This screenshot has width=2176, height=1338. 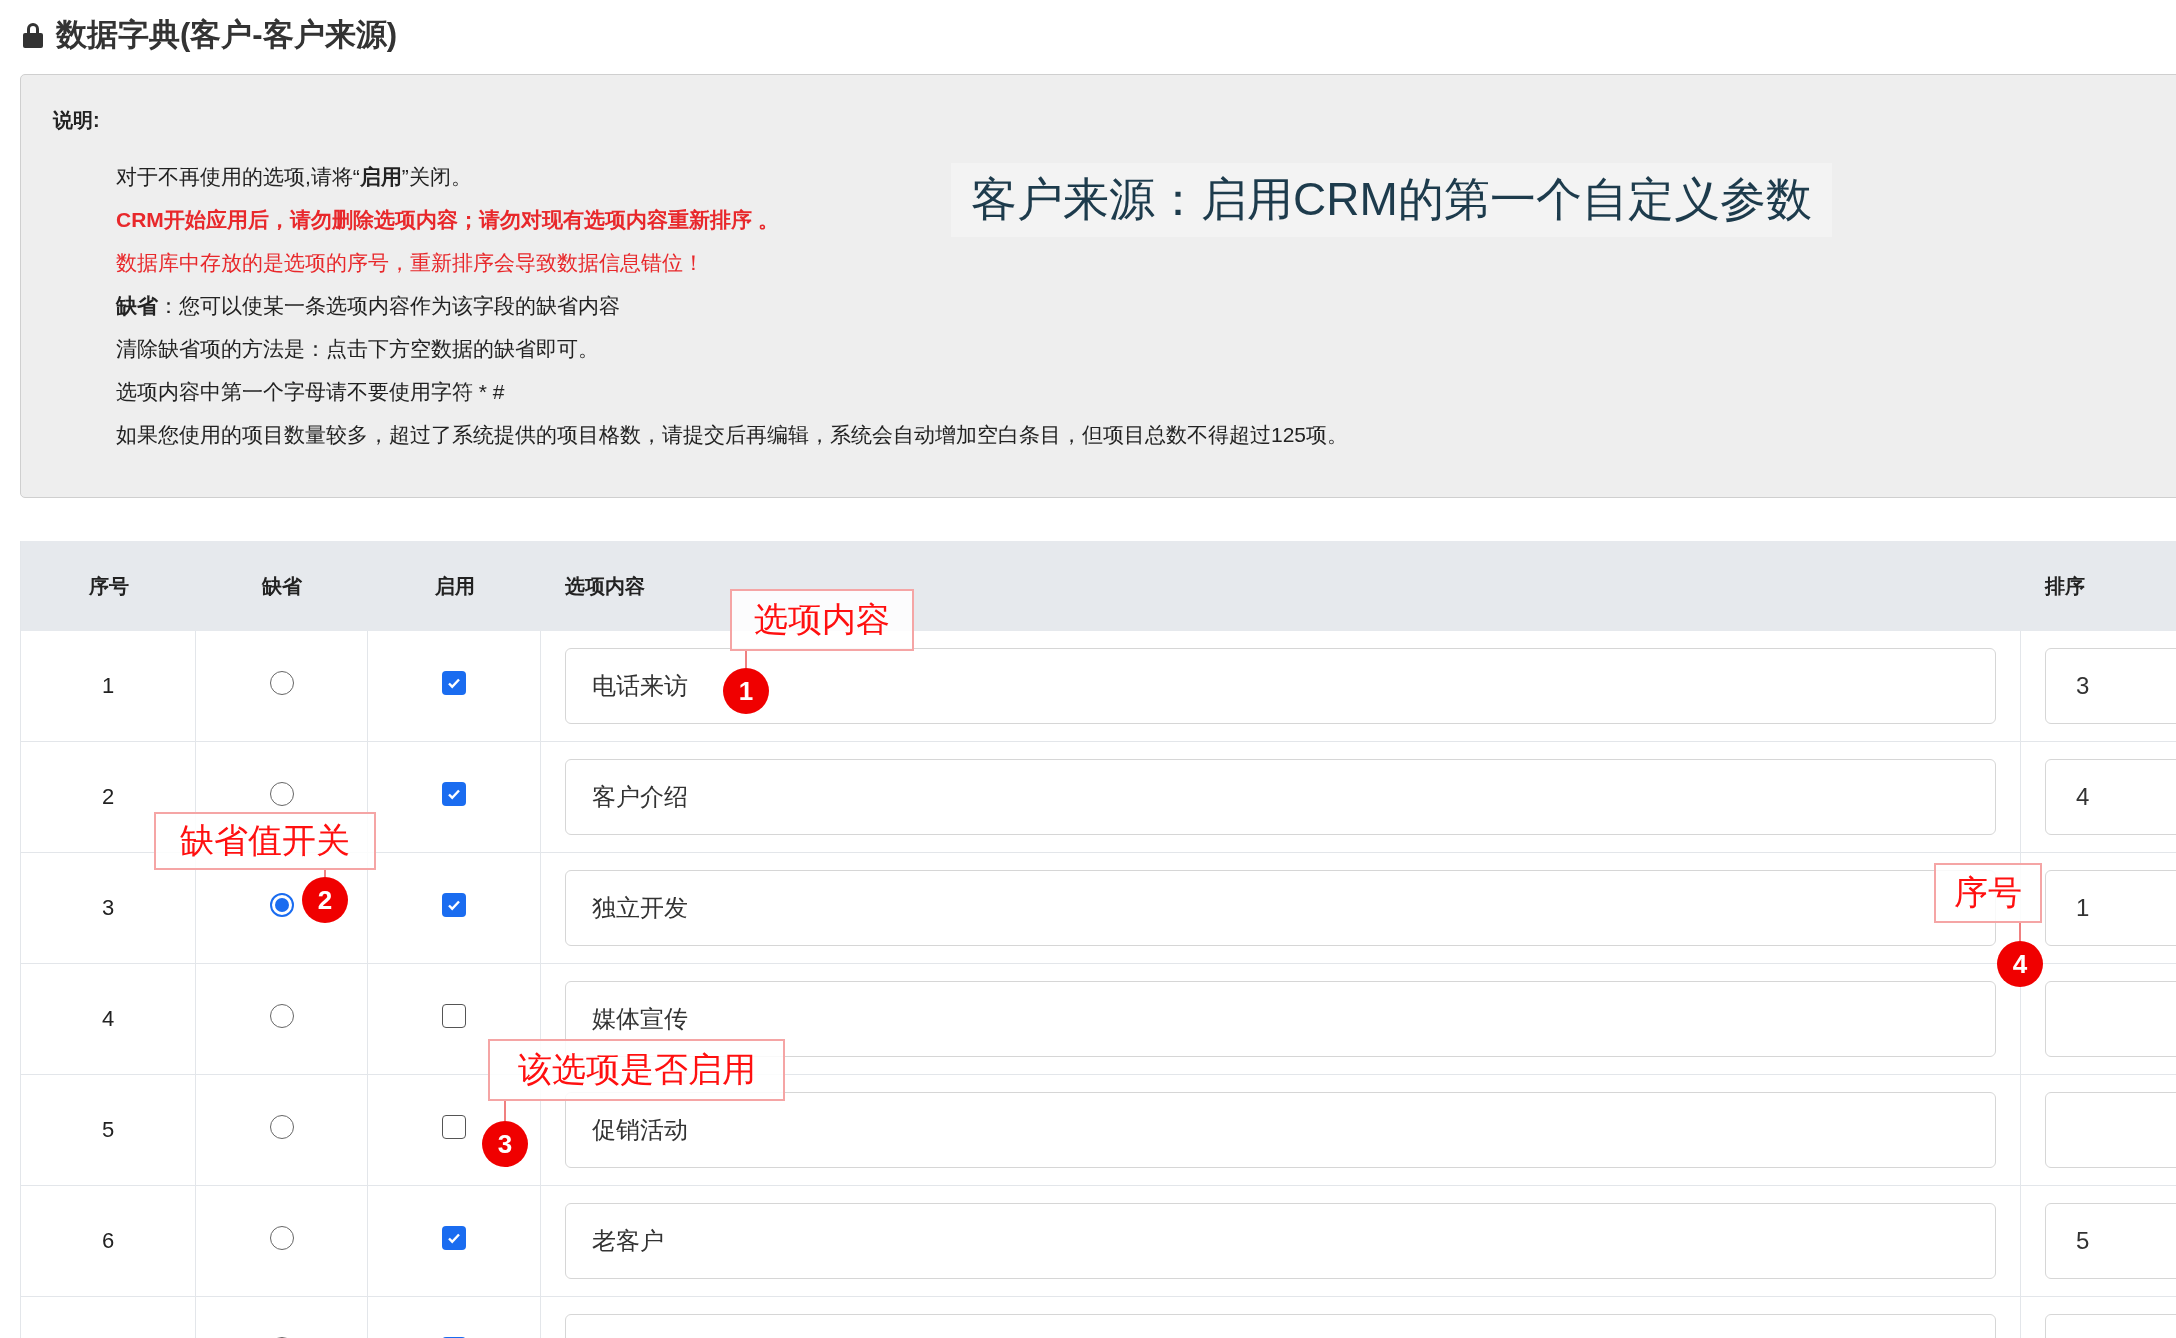 What do you see at coordinates (2110, 908) in the screenshot?
I see `order-field: 1` at bounding box center [2110, 908].